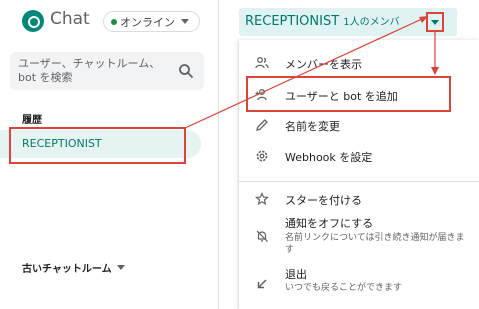 This screenshot has width=479, height=309. I want to click on chat-logo-icon, so click(33, 21).